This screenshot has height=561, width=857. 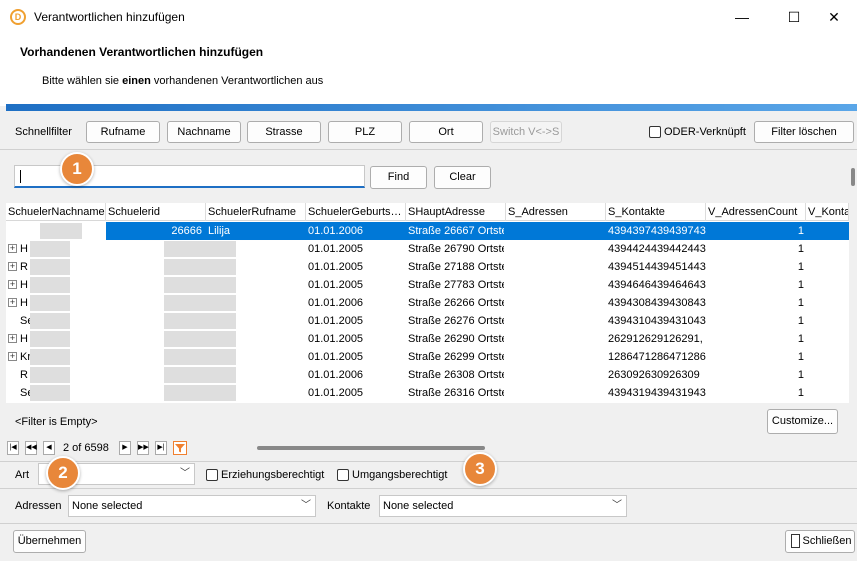 What do you see at coordinates (125, 448) in the screenshot?
I see `pager-next-icon: ▶` at bounding box center [125, 448].